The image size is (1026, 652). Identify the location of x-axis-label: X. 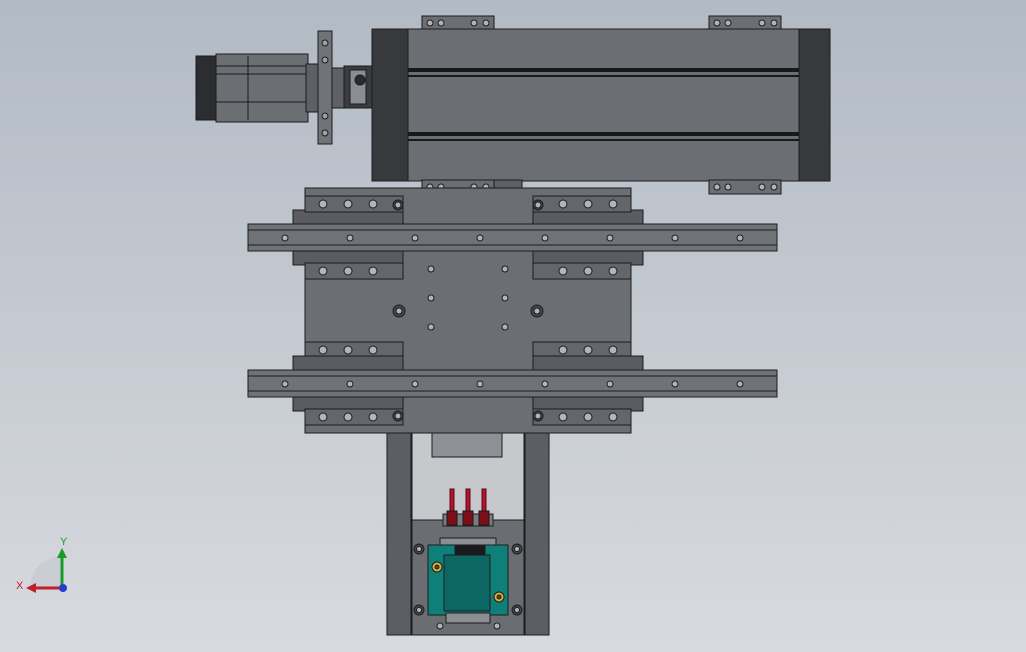
(20, 586).